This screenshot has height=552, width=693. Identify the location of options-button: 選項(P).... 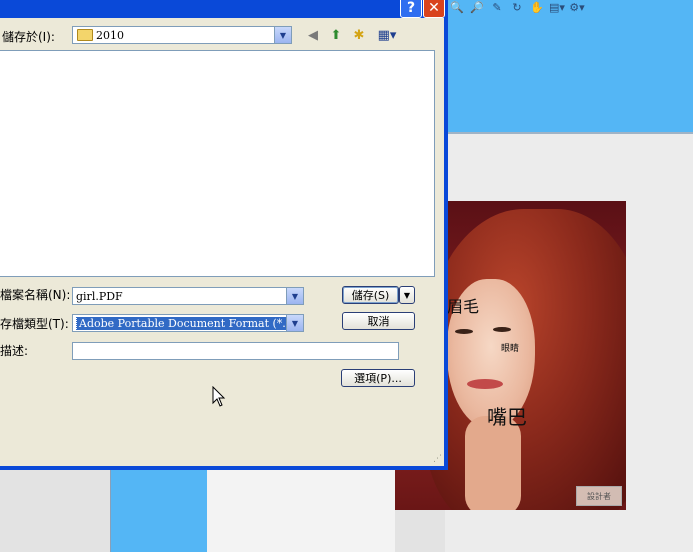
(378, 378).